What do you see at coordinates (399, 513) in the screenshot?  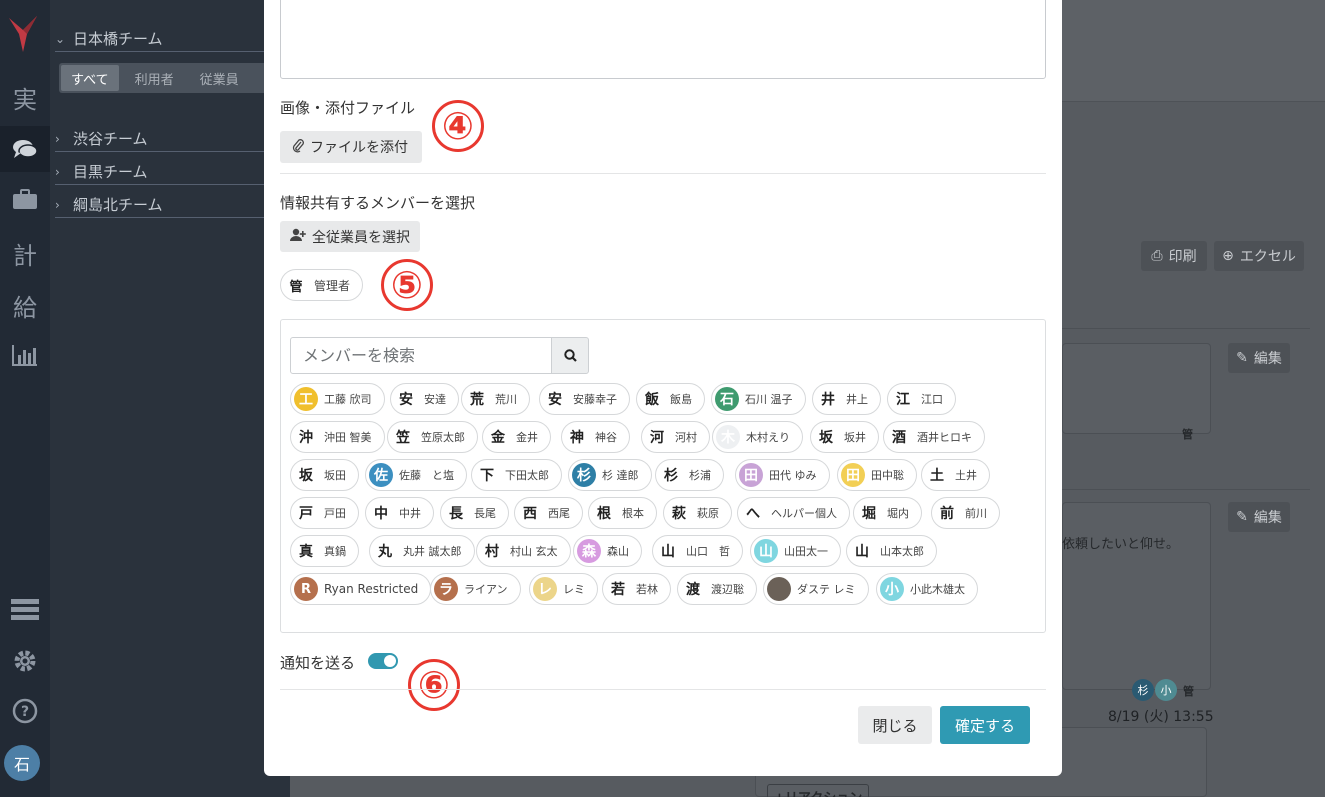 I see `member-chip: 中中井` at bounding box center [399, 513].